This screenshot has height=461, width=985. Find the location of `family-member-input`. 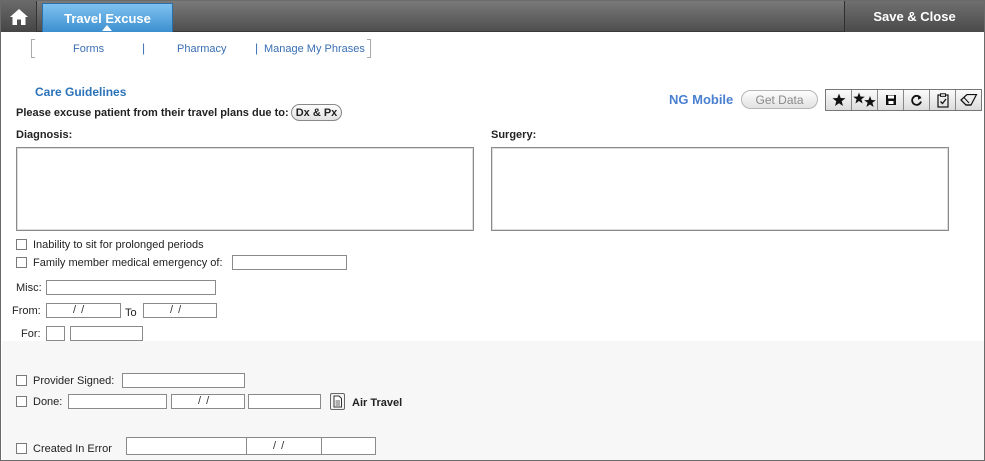

family-member-input is located at coordinates (289, 262).